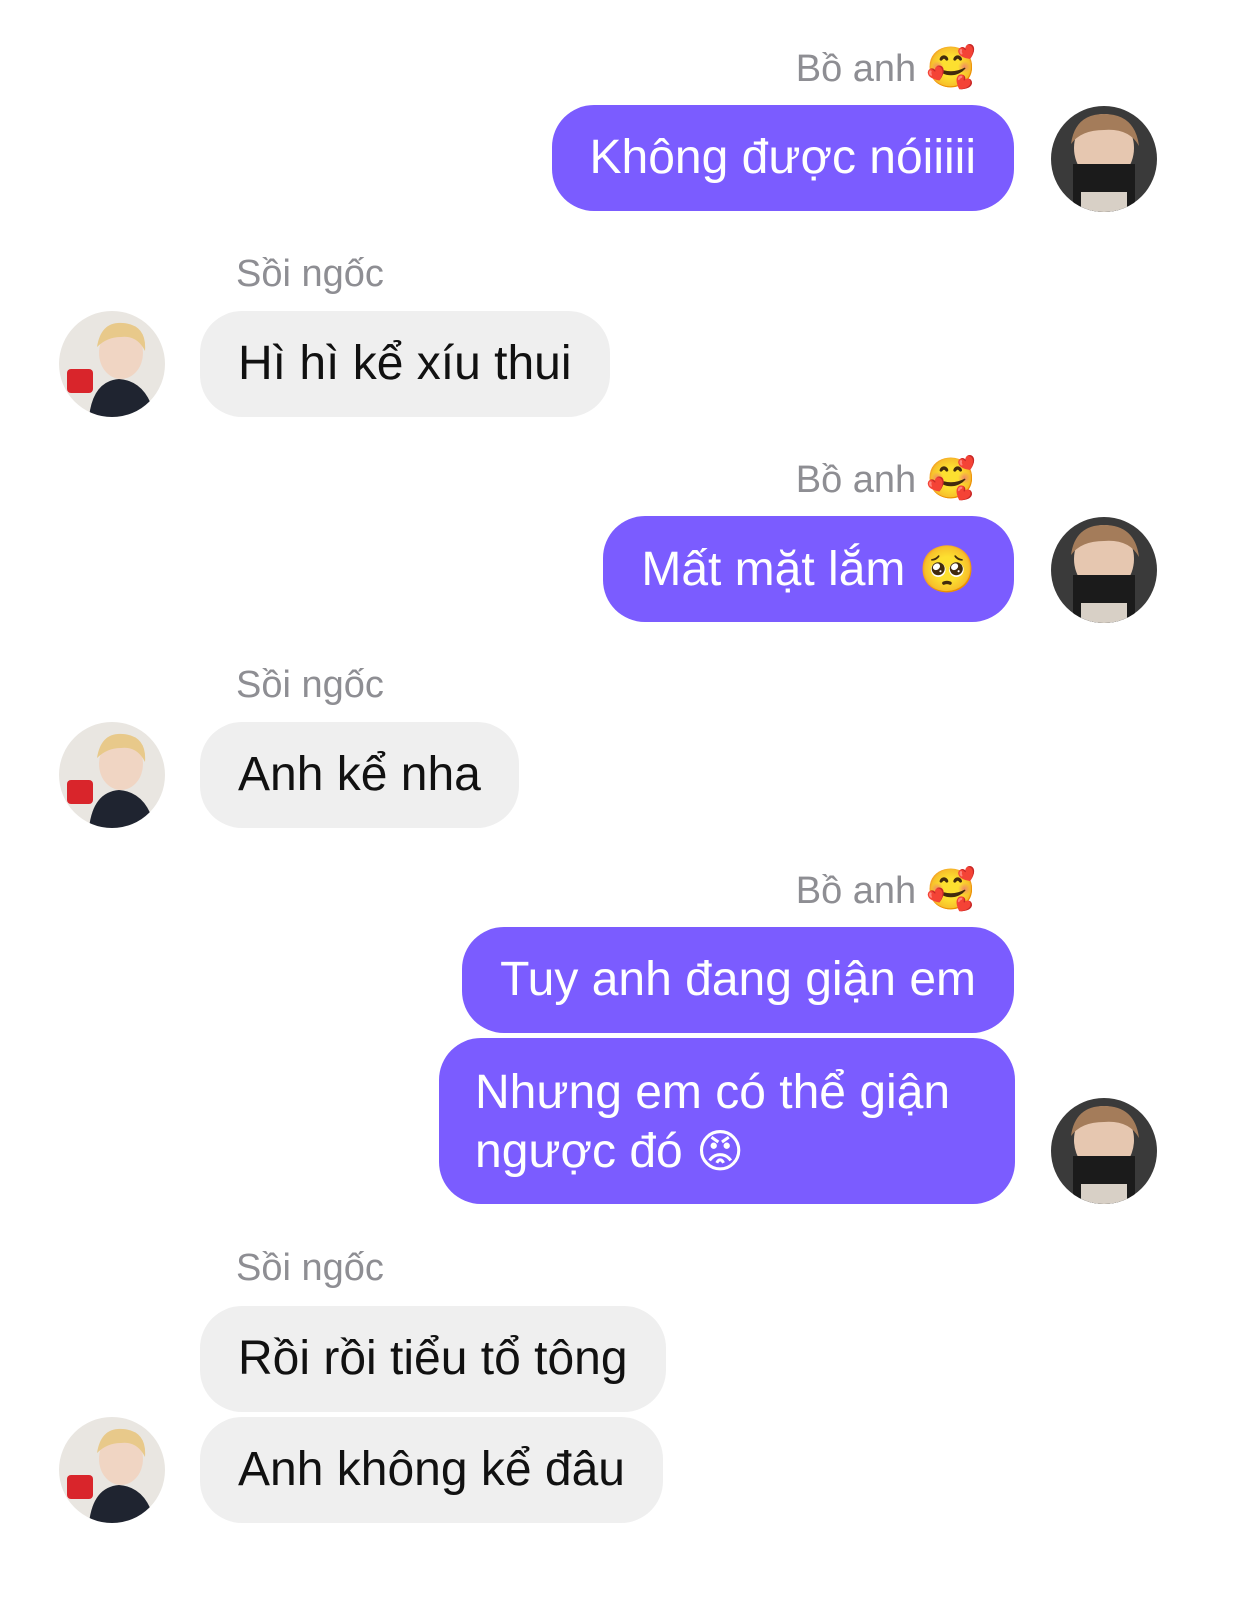 This screenshot has width=1242, height=1603. I want to click on message-text: Không được nóiiiii, so click(782, 157).